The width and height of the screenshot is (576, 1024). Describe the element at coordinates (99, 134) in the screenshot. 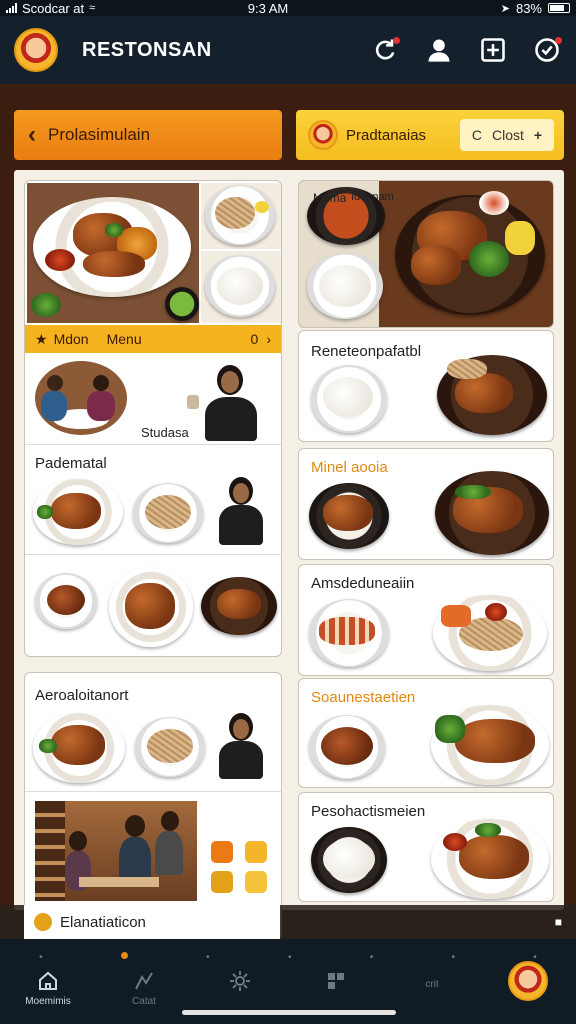

I see `back-category-label: Prolasimulain` at that location.